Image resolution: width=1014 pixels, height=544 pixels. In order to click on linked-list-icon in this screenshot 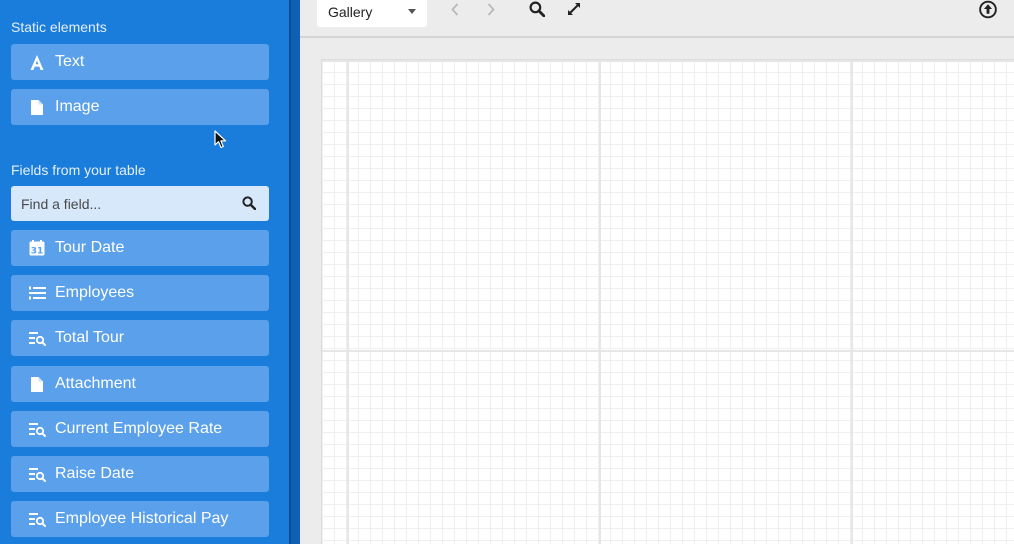, I will do `click(37, 293)`.